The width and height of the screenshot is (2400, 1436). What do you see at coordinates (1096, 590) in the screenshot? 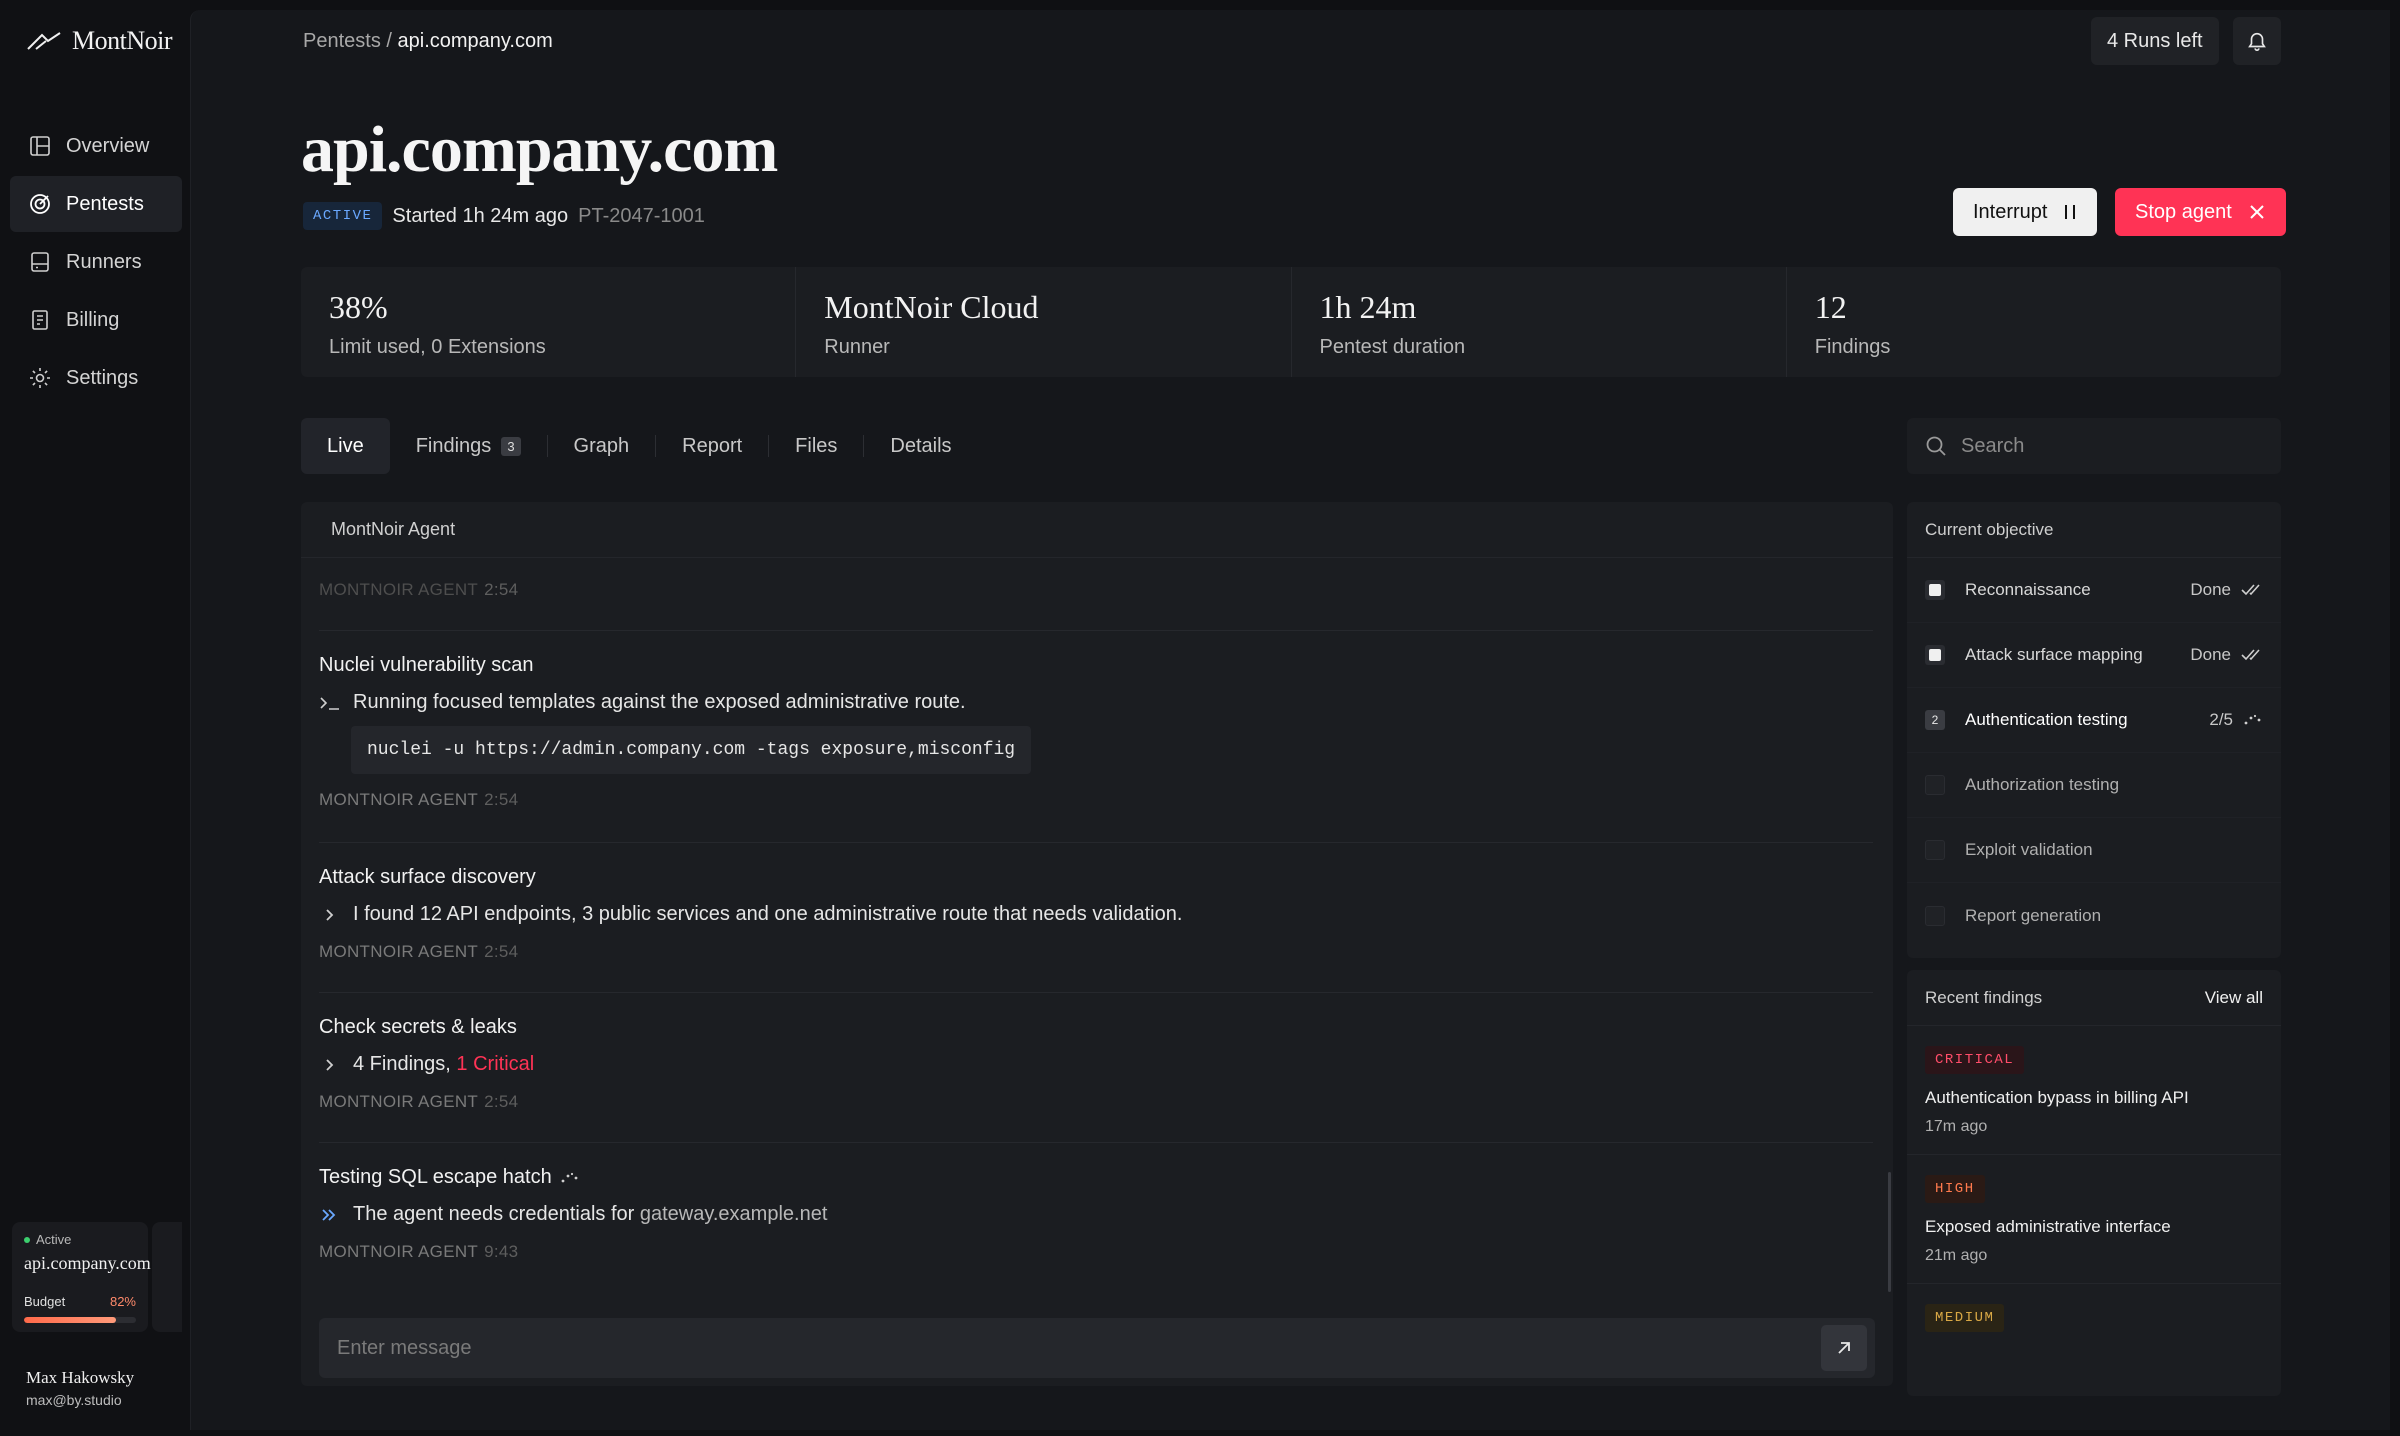
I see `feed-entry-meta: MONTNOIR AGENT 2:54` at bounding box center [1096, 590].